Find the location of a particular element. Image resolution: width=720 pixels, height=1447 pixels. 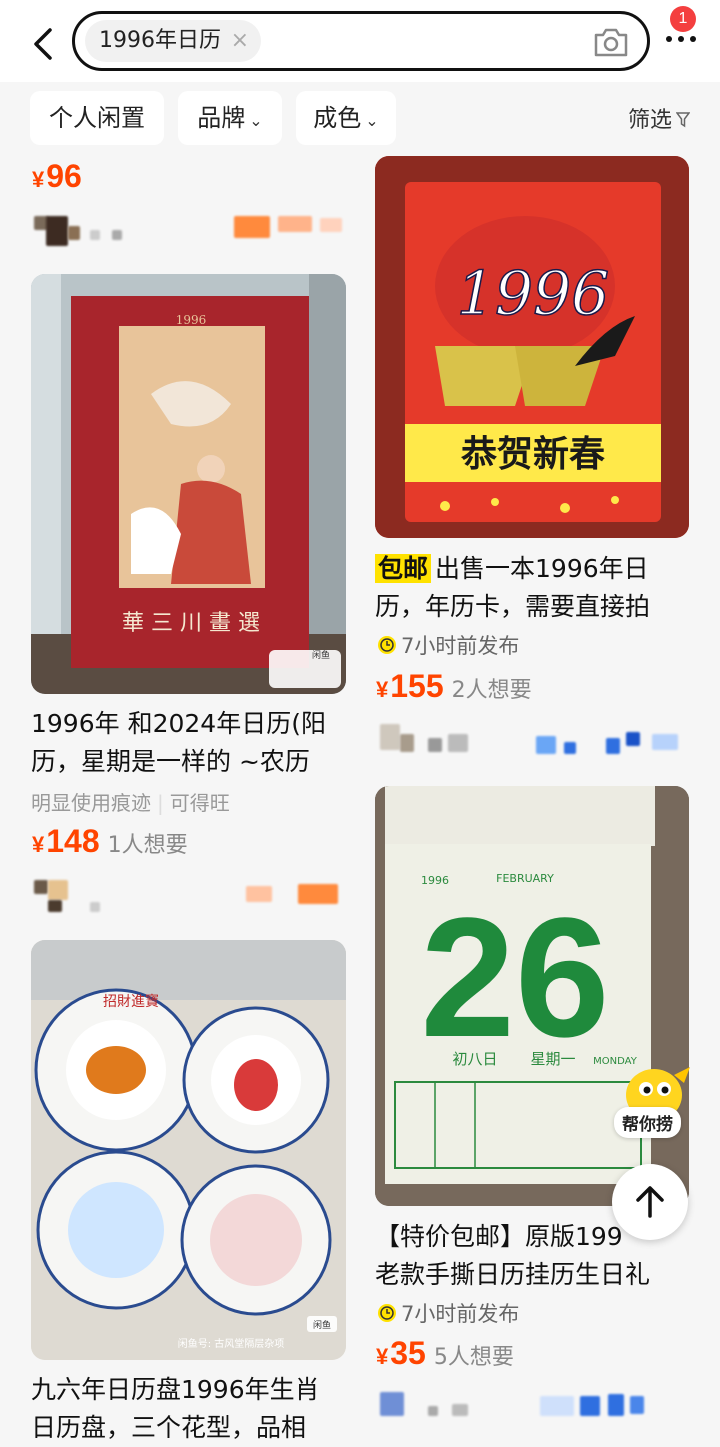

want-count: 1人想要 is located at coordinates (147, 845).